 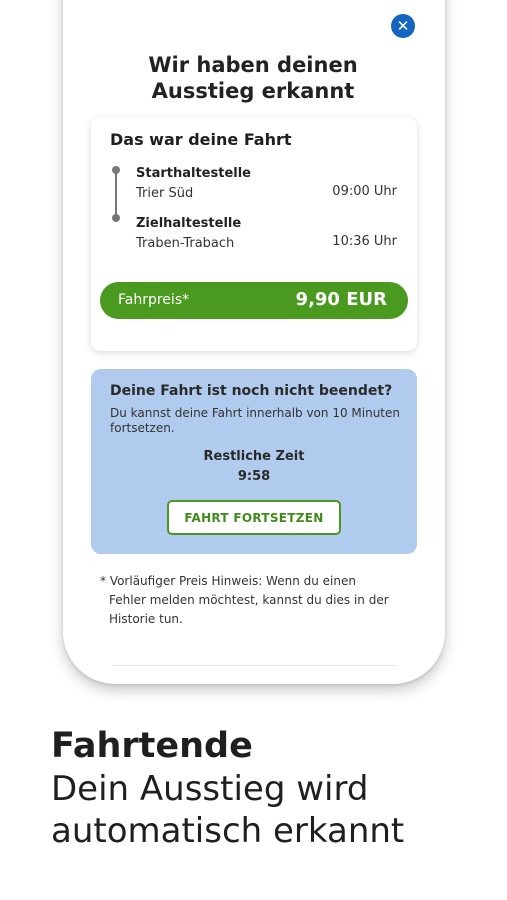 What do you see at coordinates (189, 223) in the screenshot?
I see `end-stop-label: Zielhaltestelle` at bounding box center [189, 223].